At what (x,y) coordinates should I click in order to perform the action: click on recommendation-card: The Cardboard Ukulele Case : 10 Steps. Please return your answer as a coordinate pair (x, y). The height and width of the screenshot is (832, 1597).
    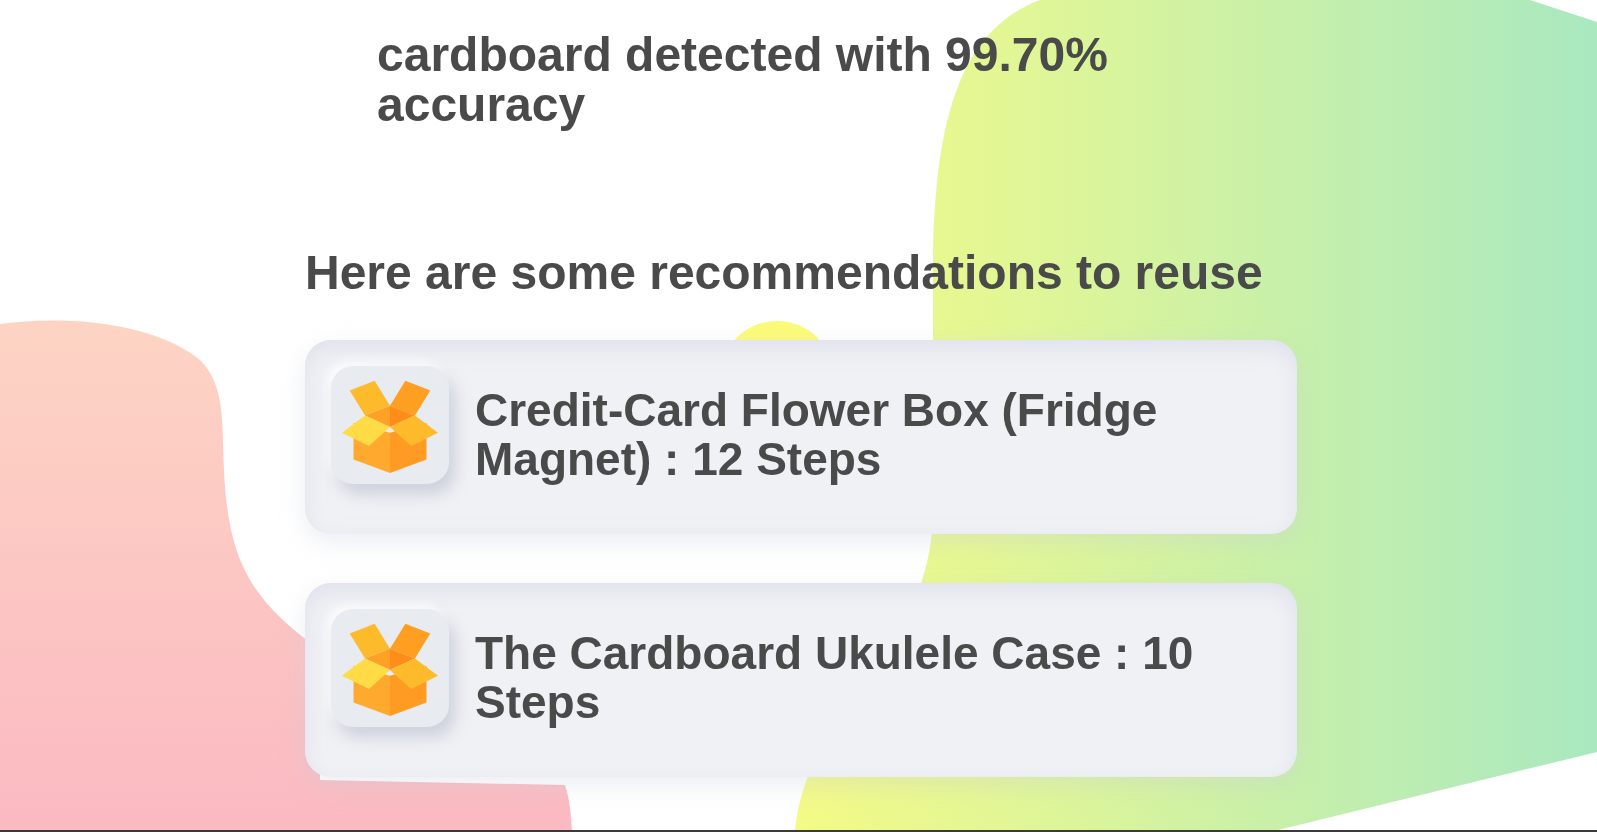
    Looking at the image, I should click on (801, 680).